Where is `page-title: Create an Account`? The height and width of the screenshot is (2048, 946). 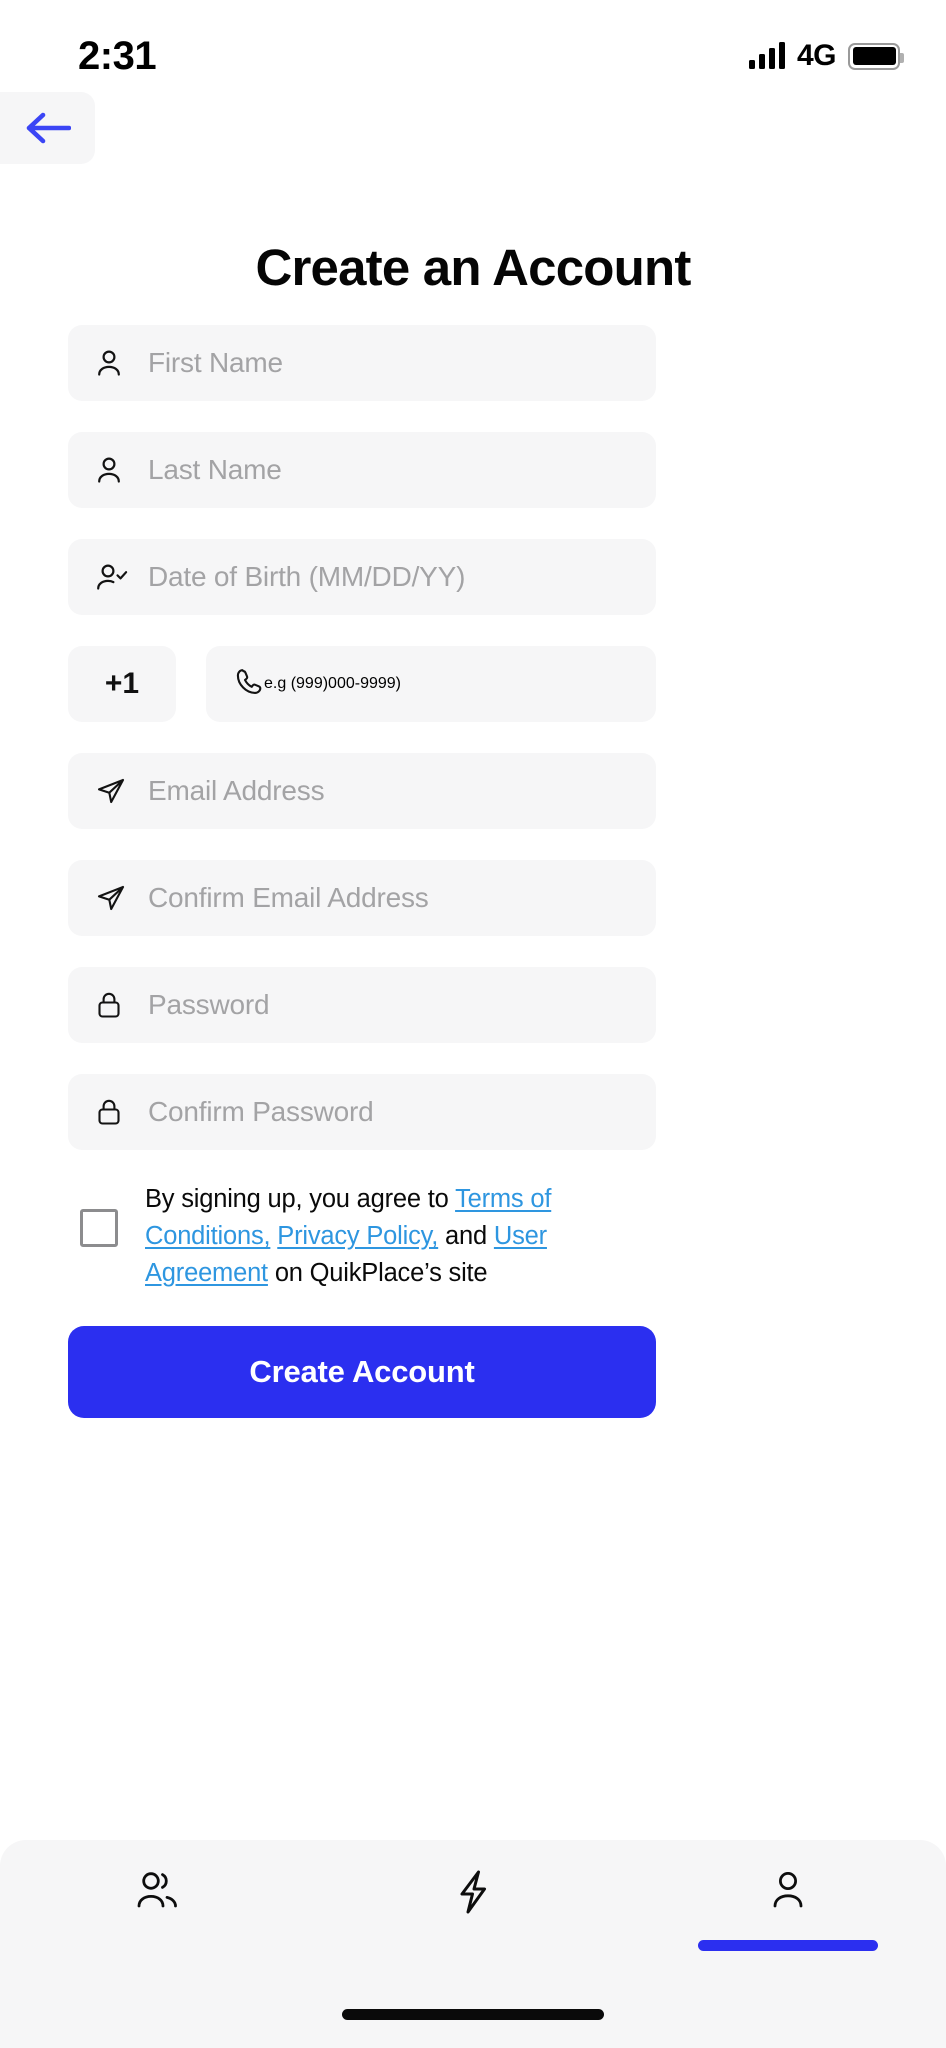
page-title: Create an Account is located at coordinates (473, 267).